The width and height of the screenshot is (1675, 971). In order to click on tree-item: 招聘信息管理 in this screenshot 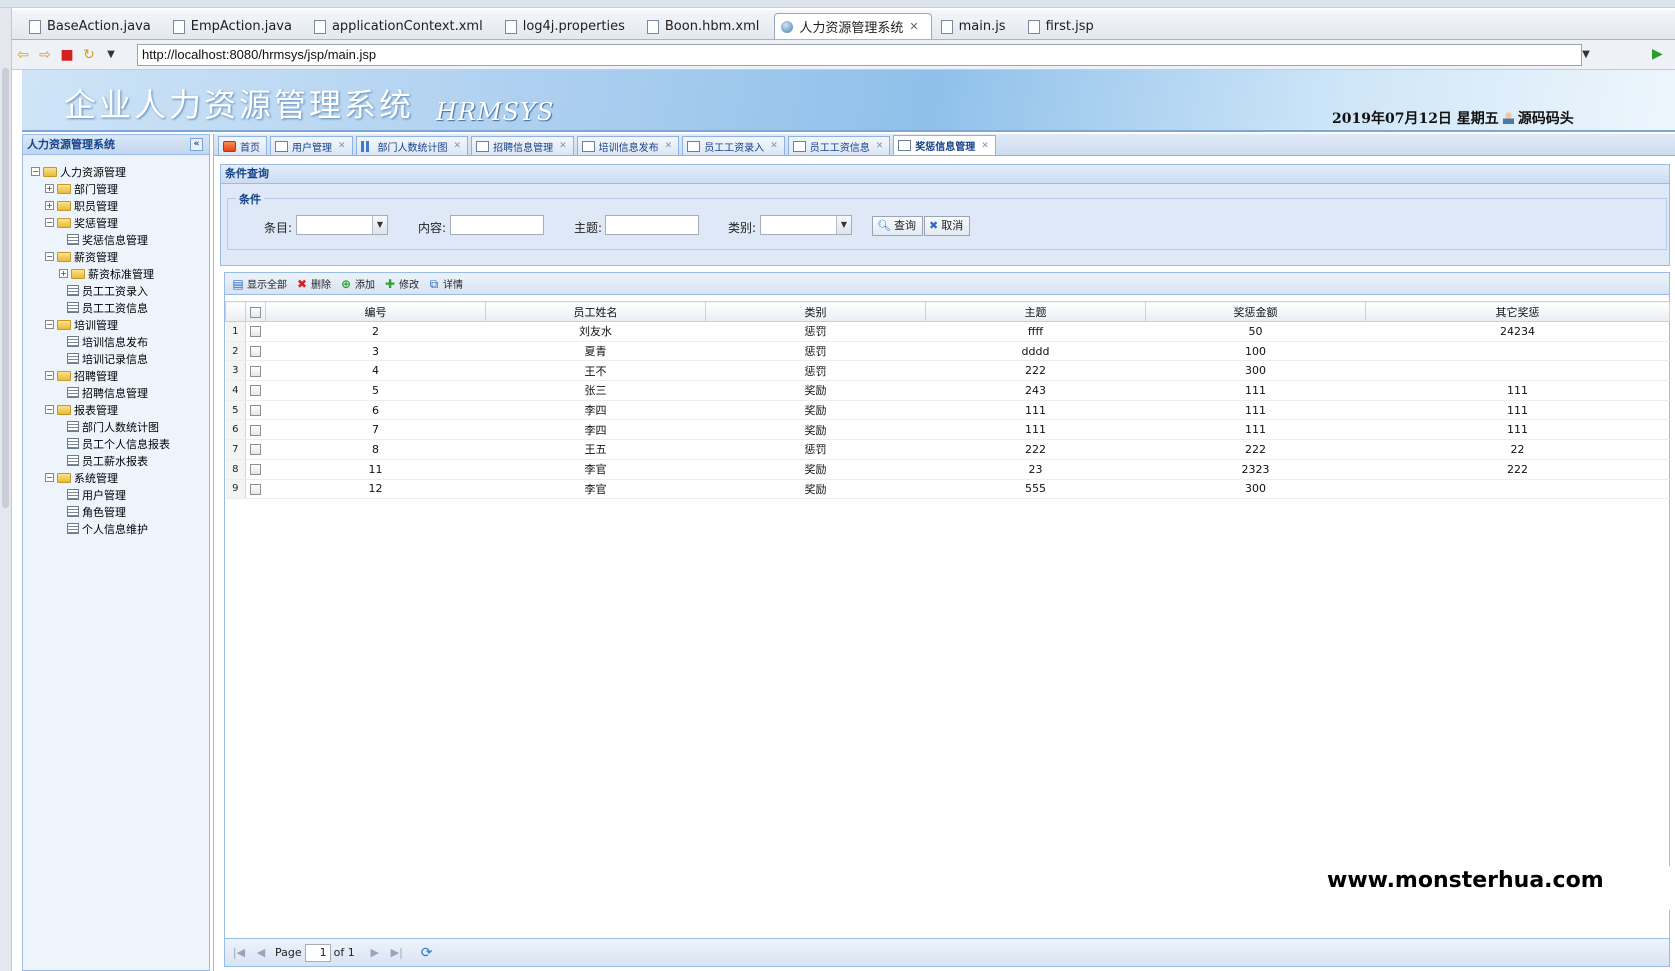, I will do `click(116, 392)`.